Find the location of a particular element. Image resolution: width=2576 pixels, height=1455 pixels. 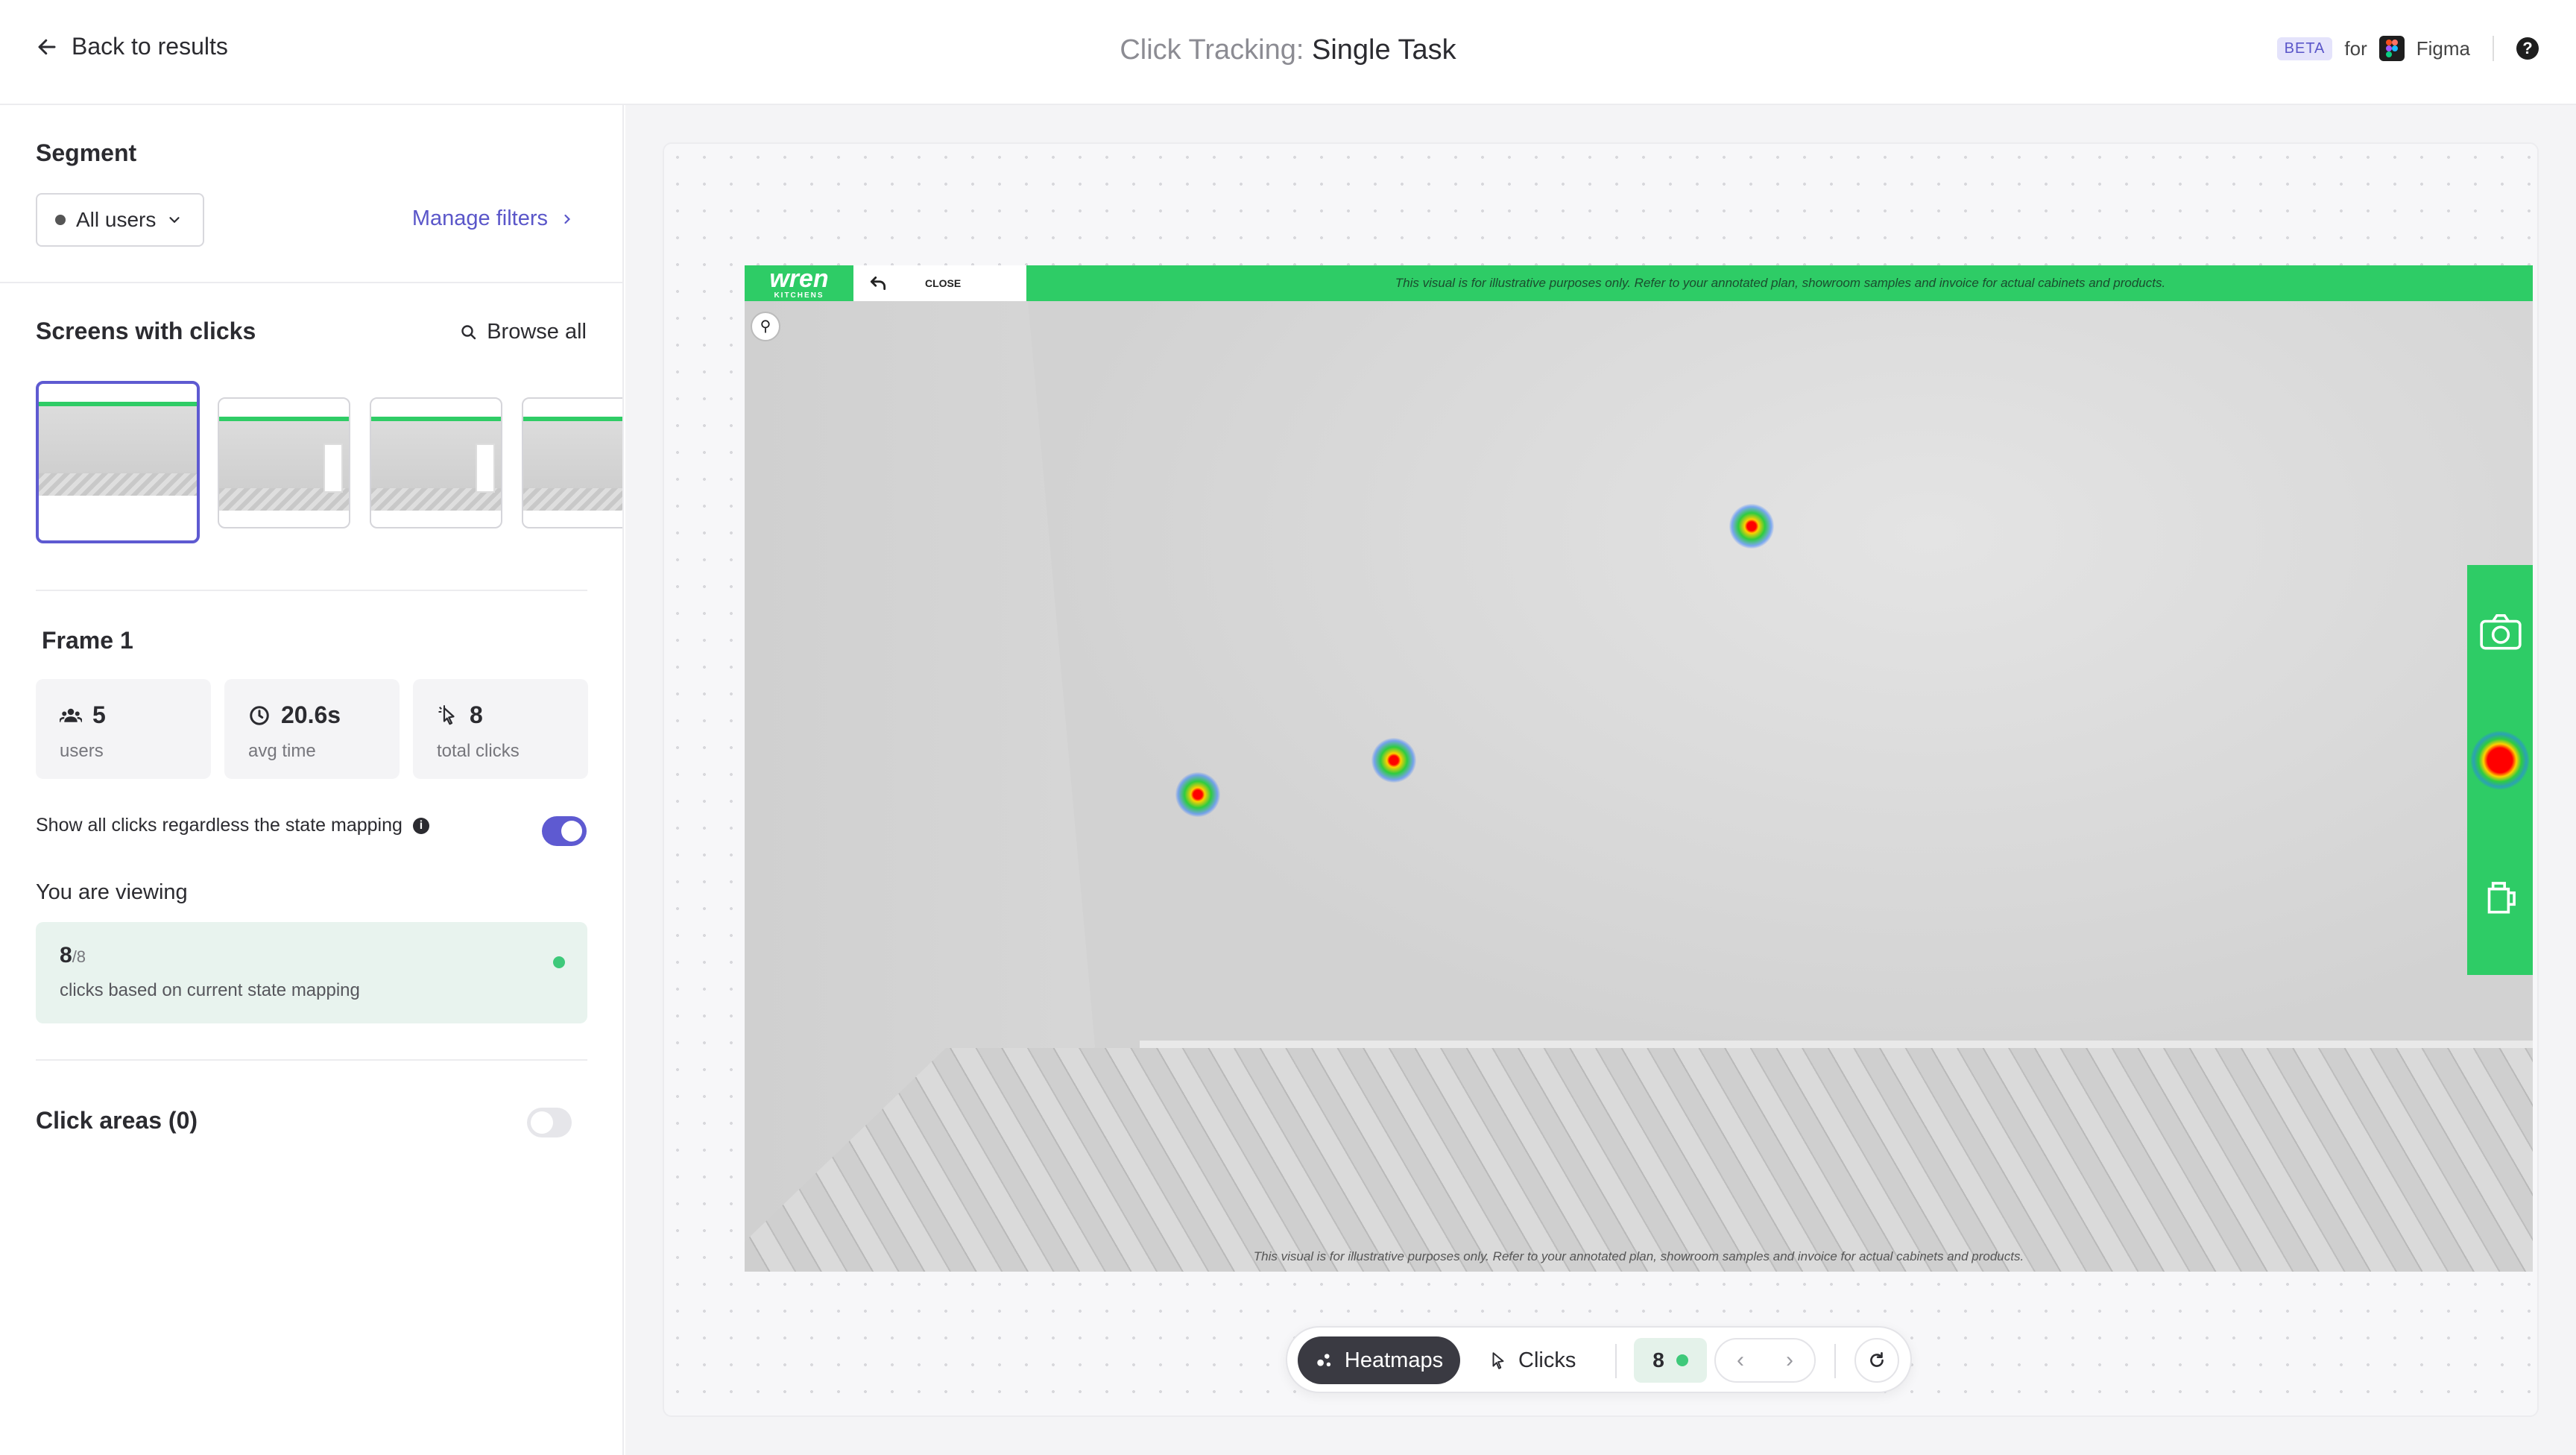

camera-icon is located at coordinates (2501, 631).